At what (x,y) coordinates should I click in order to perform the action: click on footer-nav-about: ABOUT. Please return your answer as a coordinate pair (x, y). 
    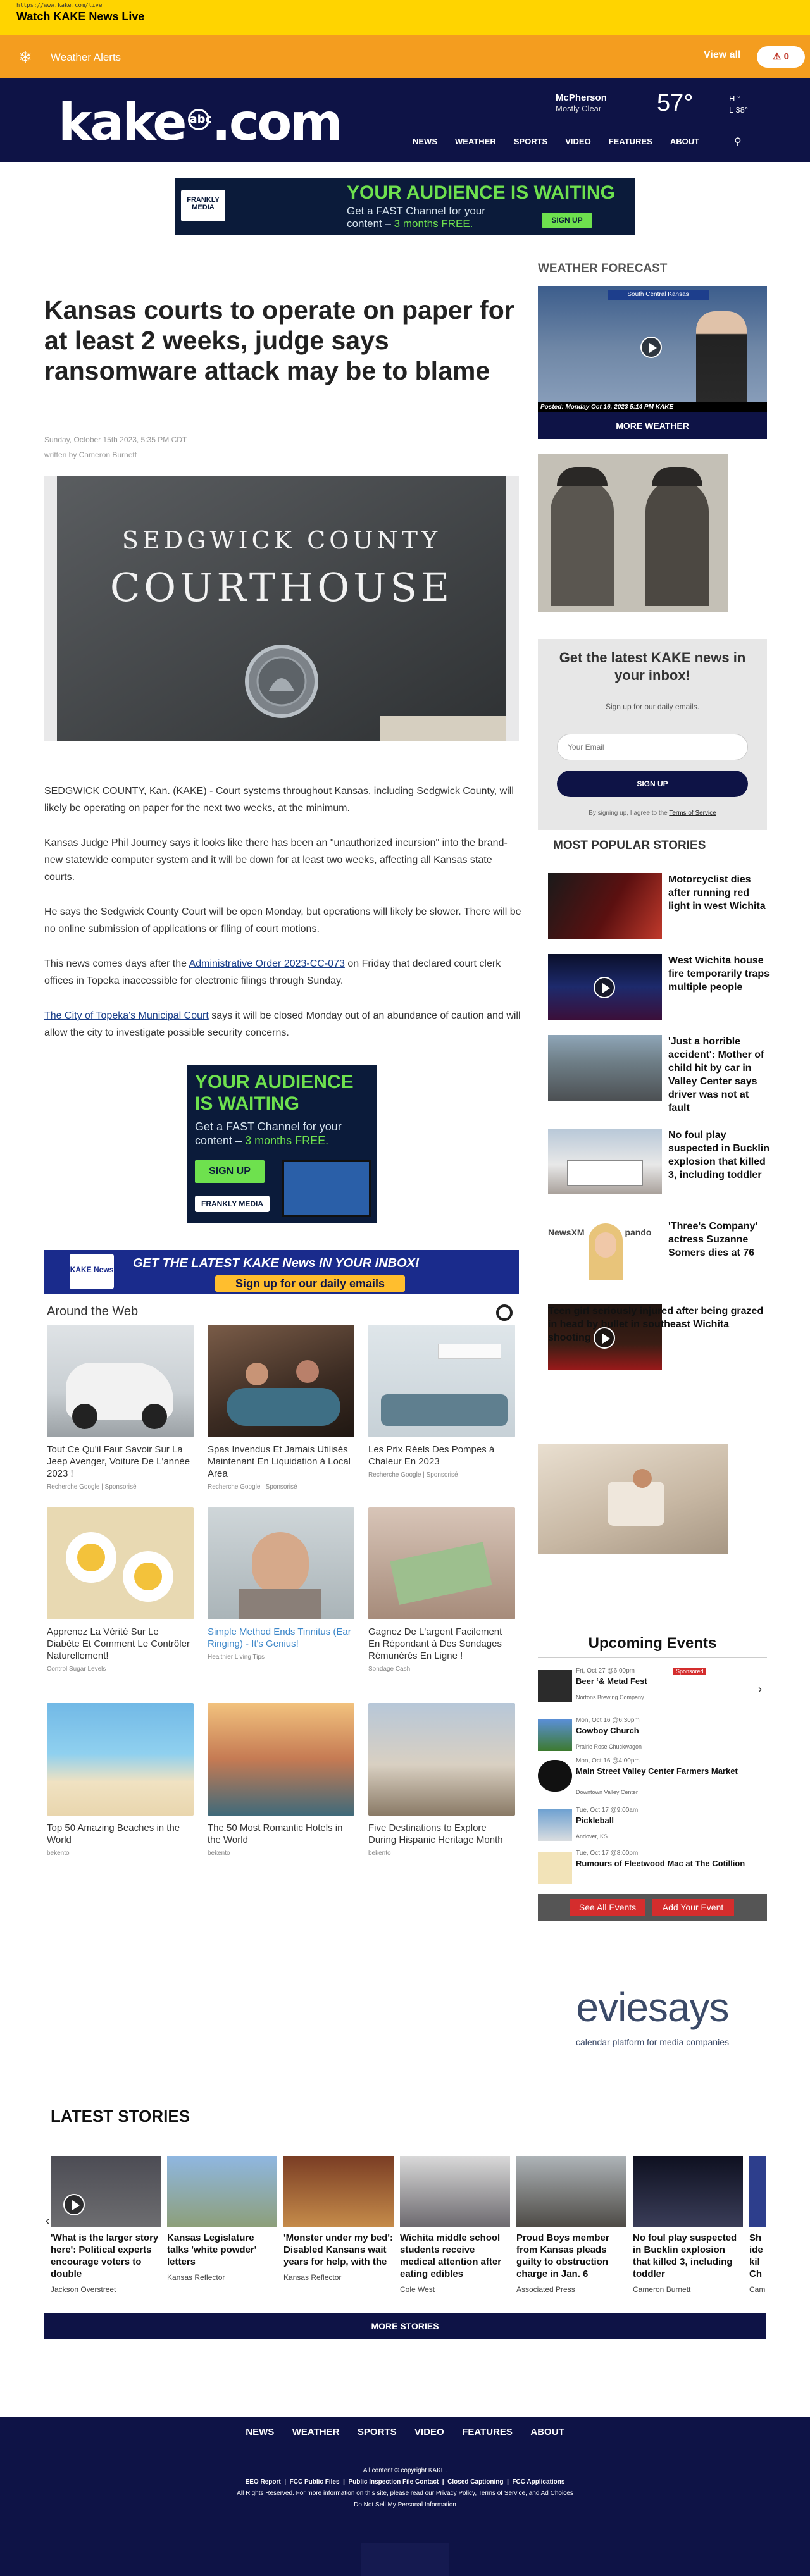
    Looking at the image, I should click on (547, 2432).